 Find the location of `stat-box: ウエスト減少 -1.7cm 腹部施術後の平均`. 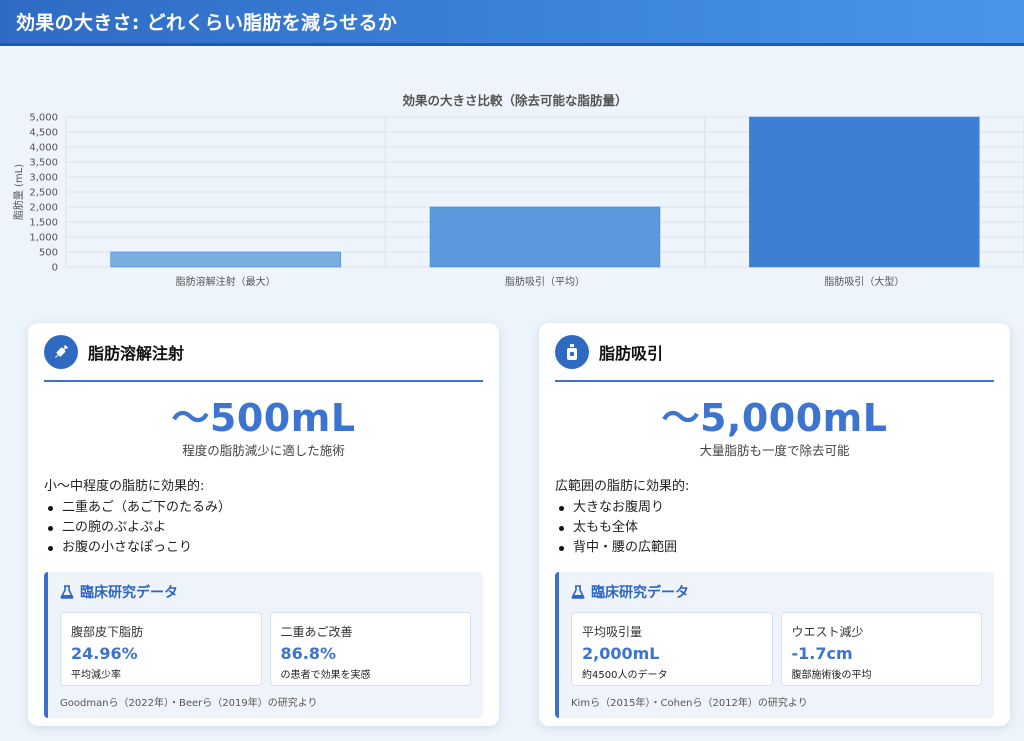

stat-box: ウエスト減少 -1.7cm 腹部施術後の平均 is located at coordinates (881, 649).